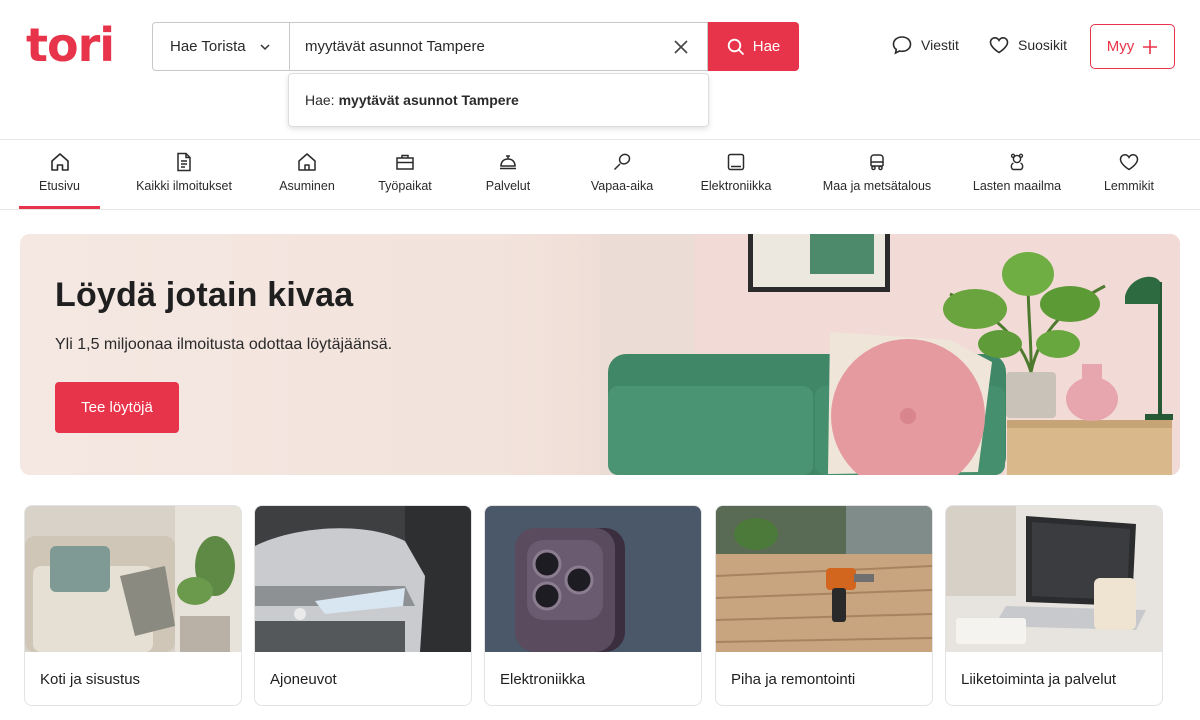  I want to click on nav-label: Elektroniikka, so click(736, 186).